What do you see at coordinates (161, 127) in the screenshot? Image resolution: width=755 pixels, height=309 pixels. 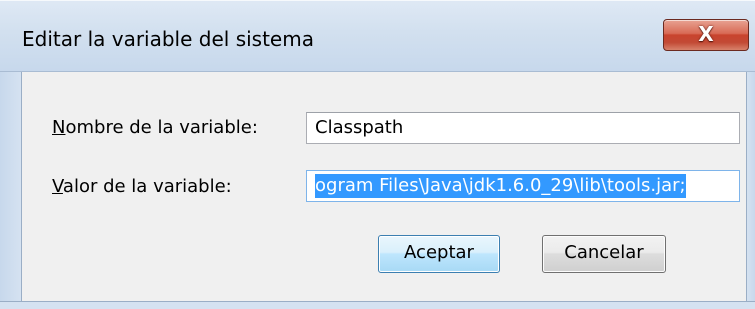 I see `variable-name-label-text: ombre de la variable:` at bounding box center [161, 127].